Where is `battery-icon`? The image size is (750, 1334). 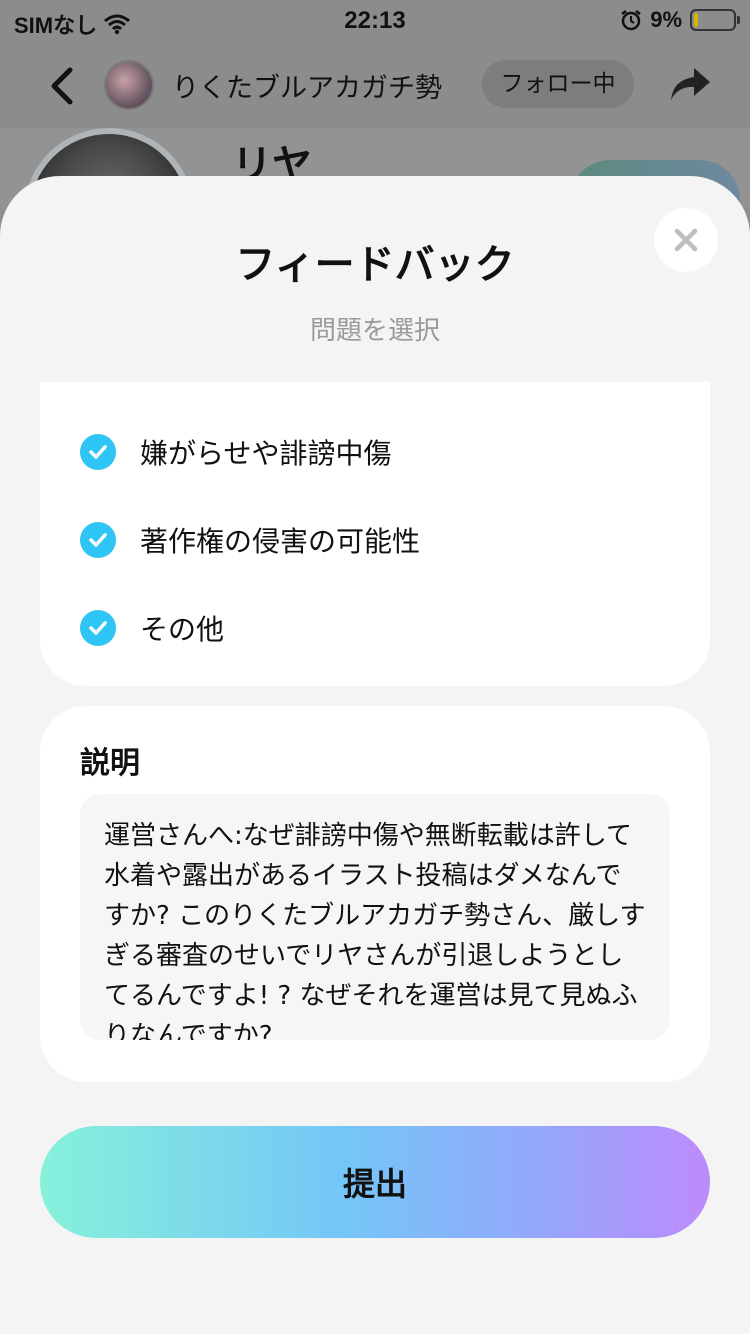 battery-icon is located at coordinates (715, 20).